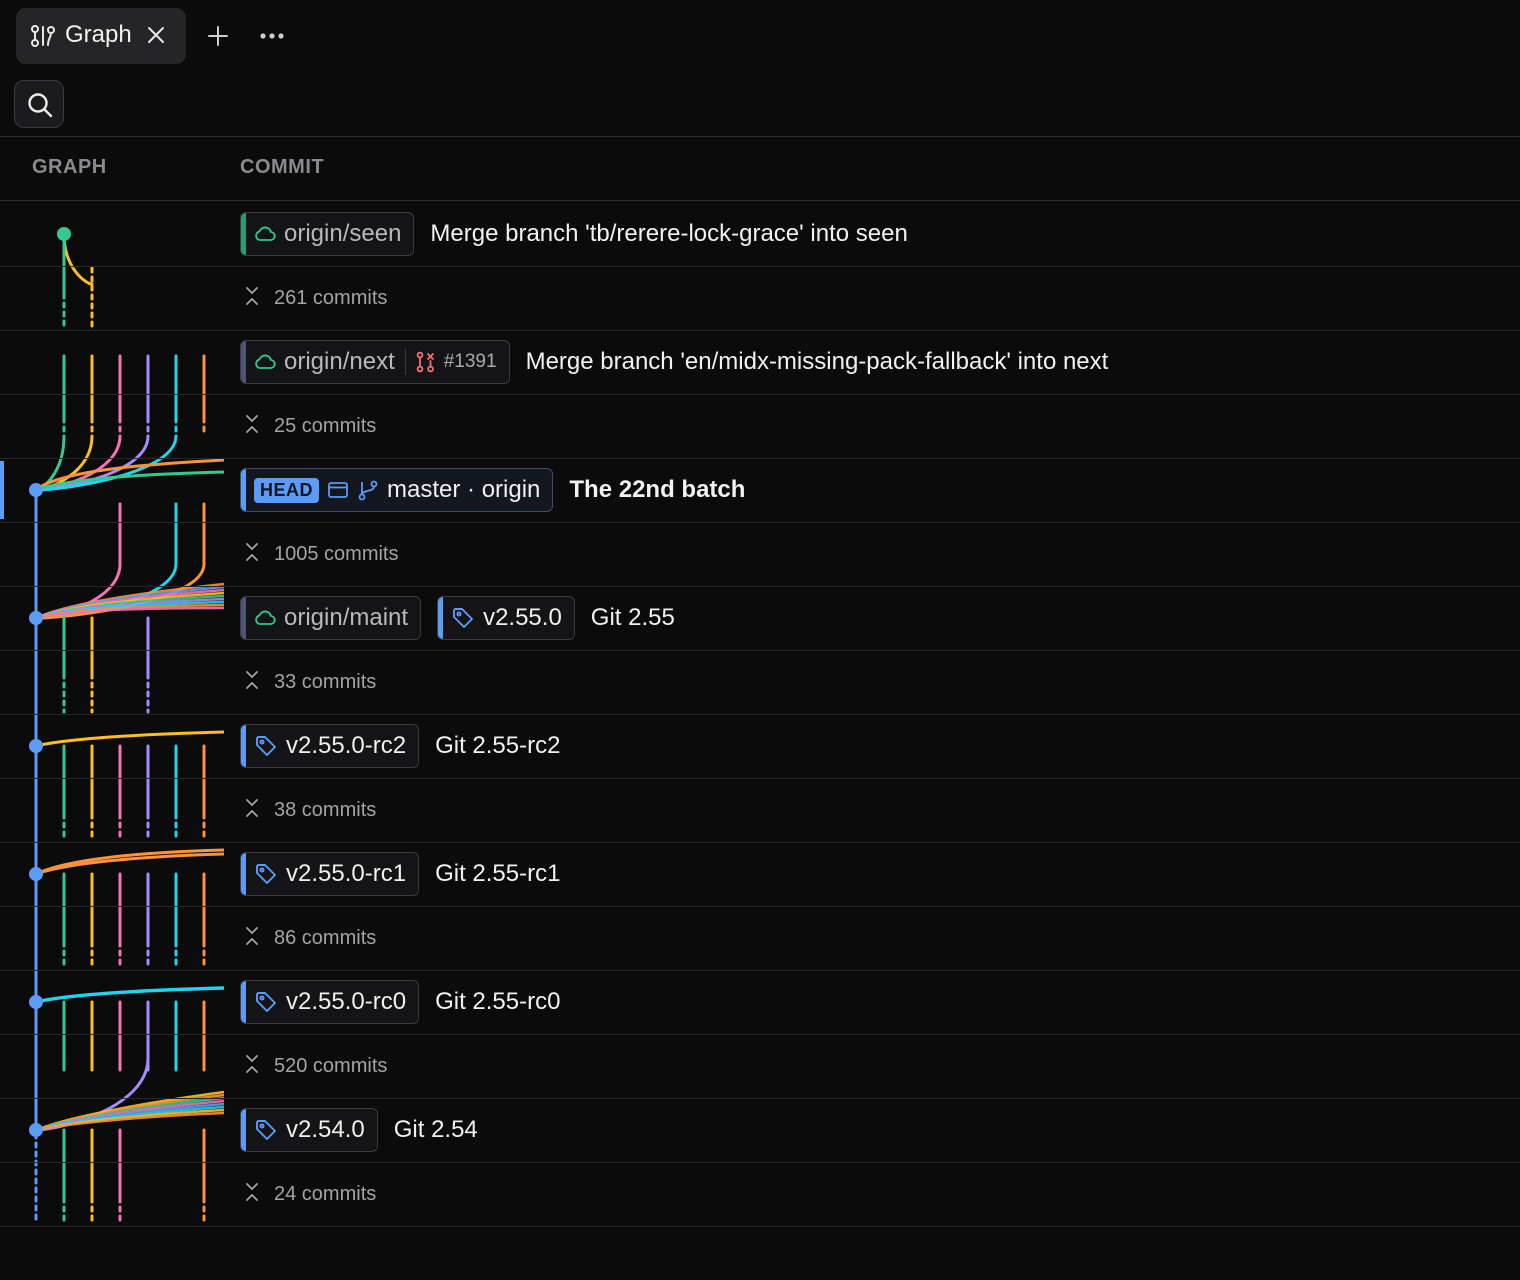 The height and width of the screenshot is (1280, 1520). I want to click on collapsed-commits-row: 520 commits, so click(760, 1066).